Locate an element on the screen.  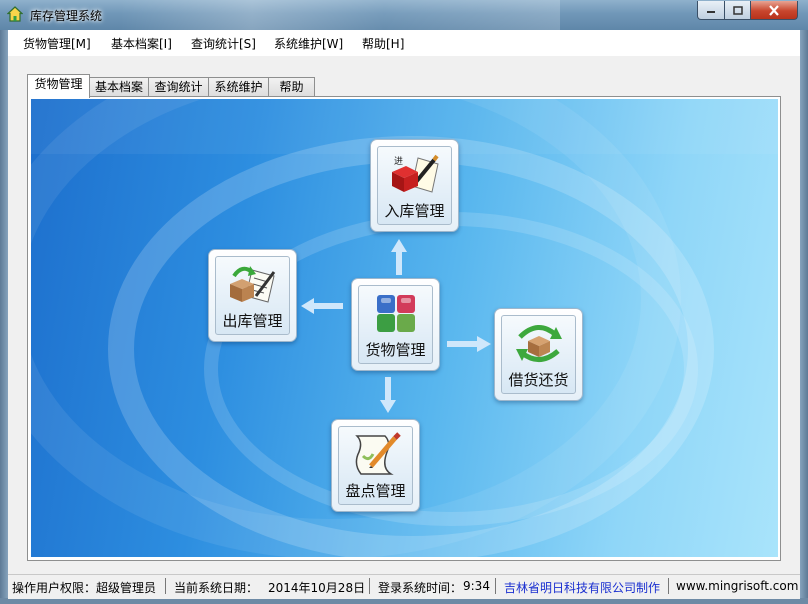
close-button is located at coordinates (774, 10).